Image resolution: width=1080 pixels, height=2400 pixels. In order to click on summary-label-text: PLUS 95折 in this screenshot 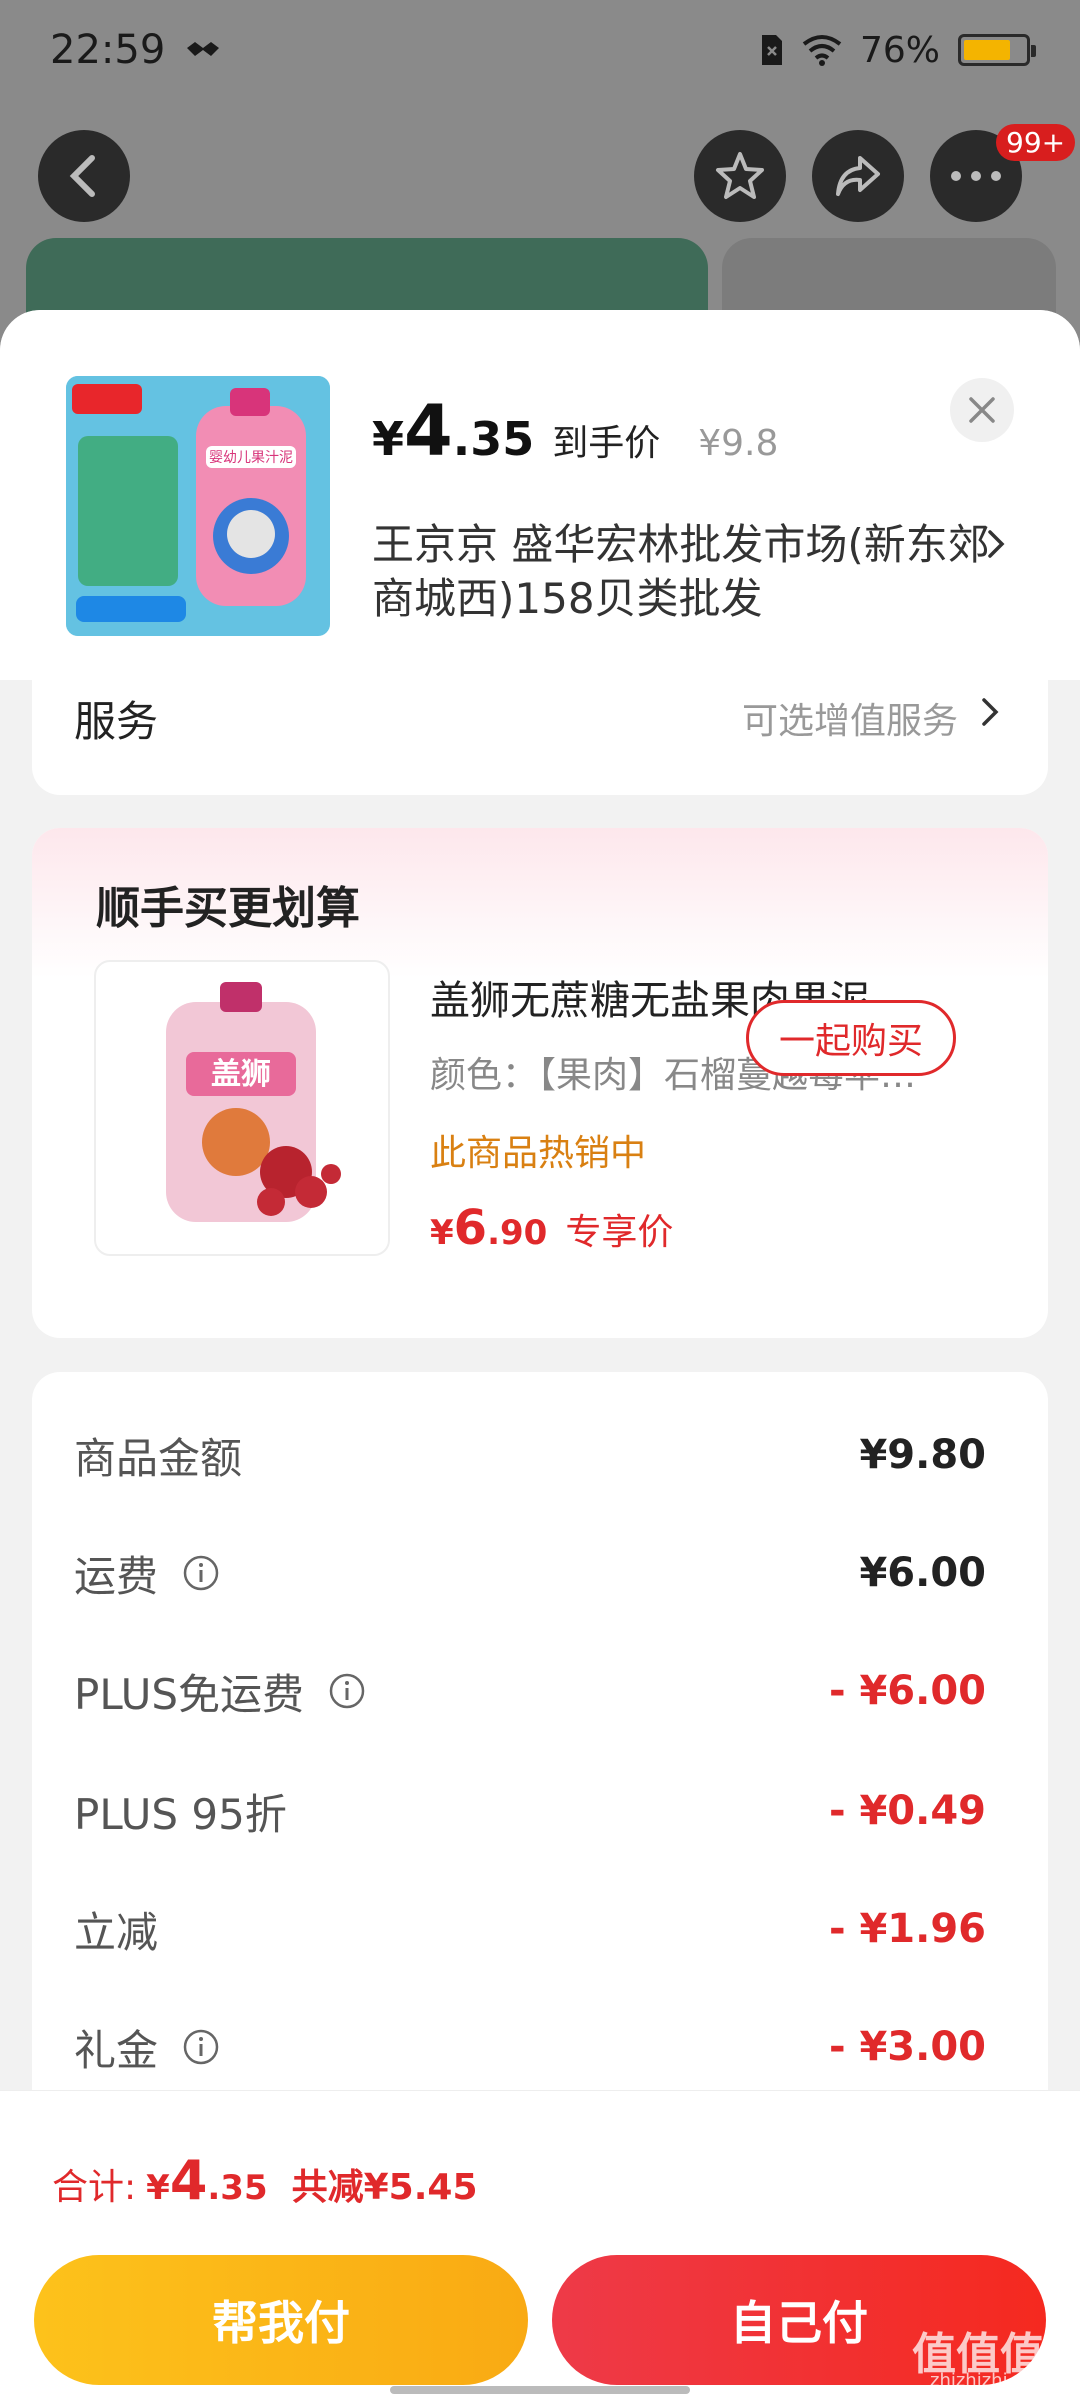, I will do `click(180, 1814)`.